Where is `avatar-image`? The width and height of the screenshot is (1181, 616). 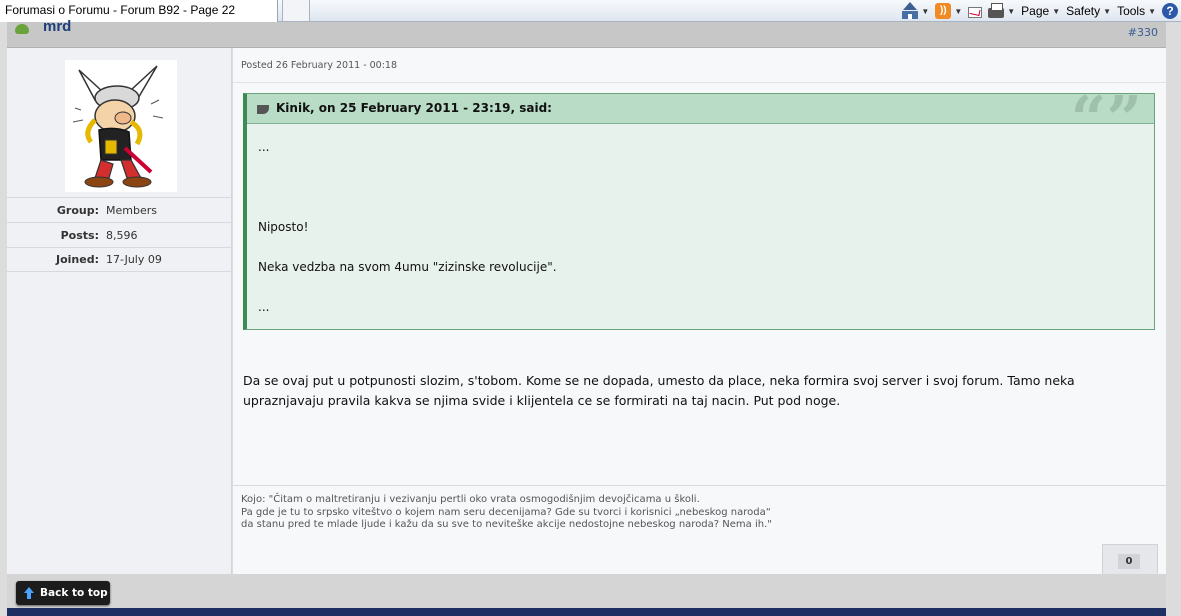 avatar-image is located at coordinates (121, 126).